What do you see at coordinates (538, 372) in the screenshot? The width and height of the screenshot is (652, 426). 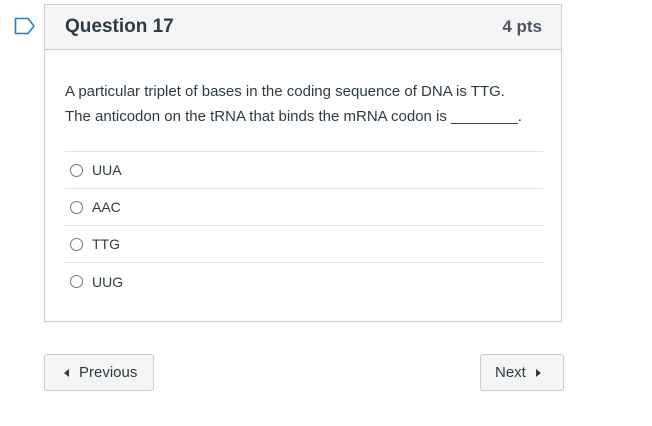 I see `caret-right-icon` at bounding box center [538, 372].